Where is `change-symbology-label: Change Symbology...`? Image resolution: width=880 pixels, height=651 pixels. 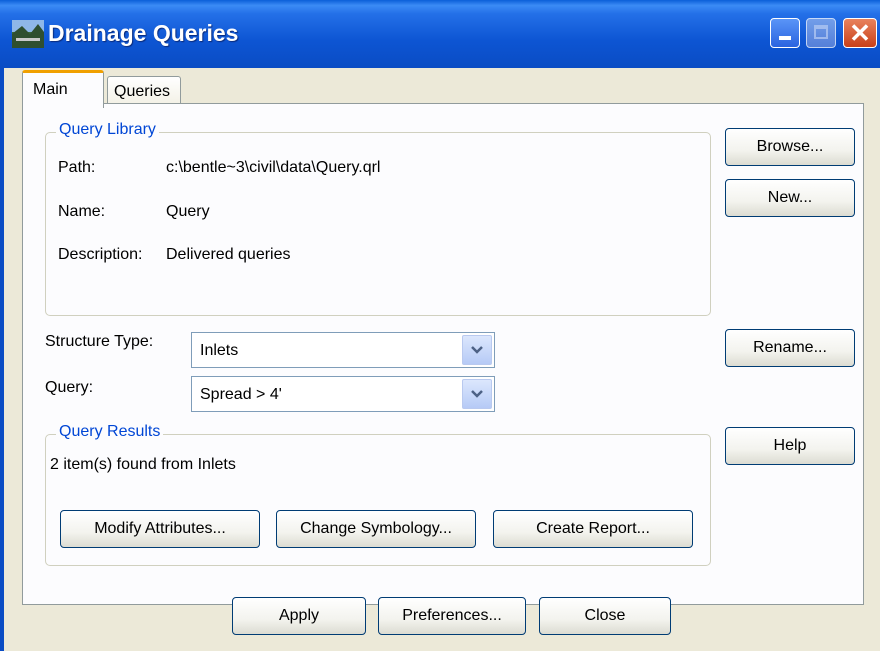 change-symbology-label: Change Symbology... is located at coordinates (376, 528).